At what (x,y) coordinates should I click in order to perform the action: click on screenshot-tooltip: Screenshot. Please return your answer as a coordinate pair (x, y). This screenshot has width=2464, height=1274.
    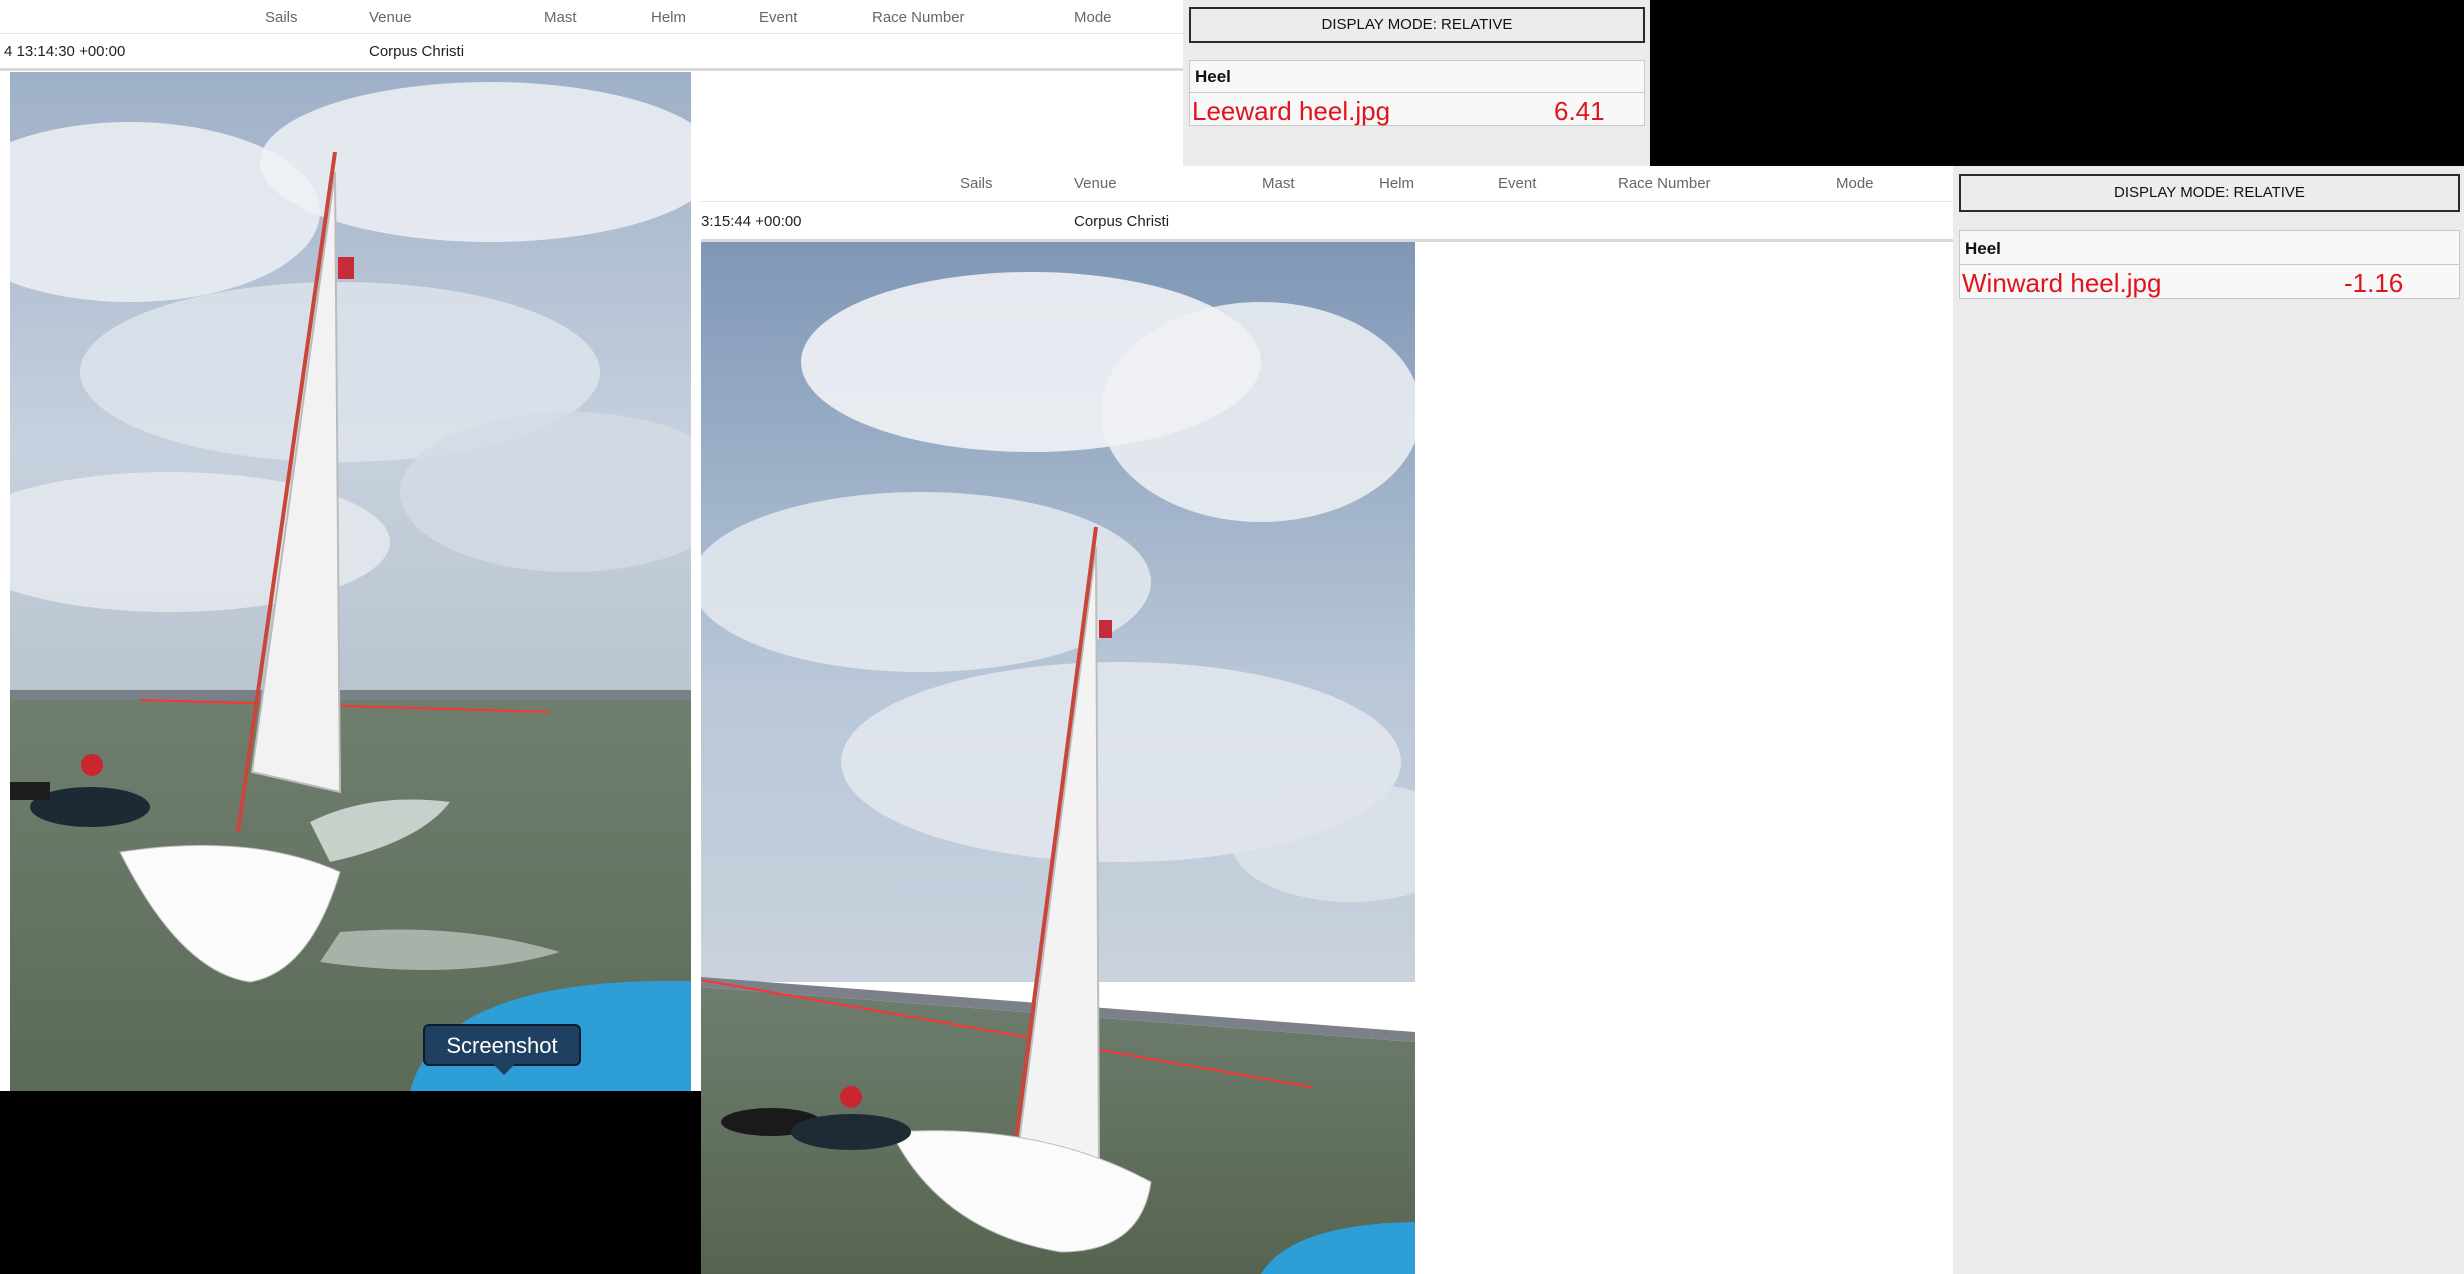
    Looking at the image, I should click on (502, 1045).